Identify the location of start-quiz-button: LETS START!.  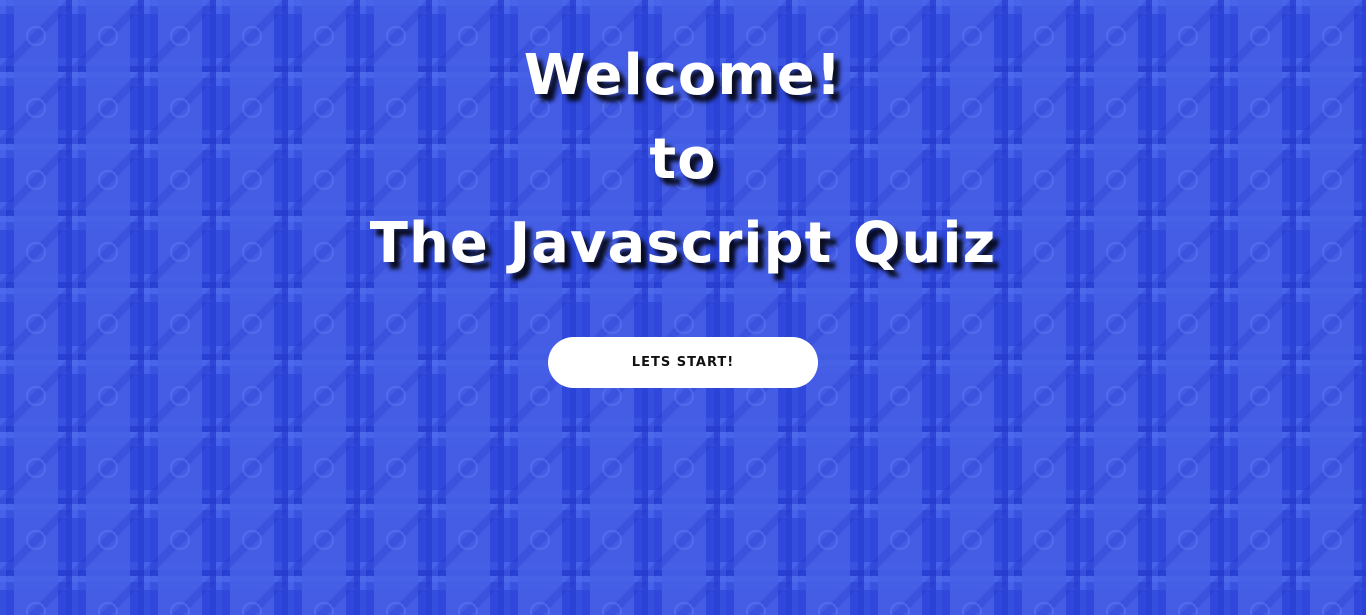
(683, 362).